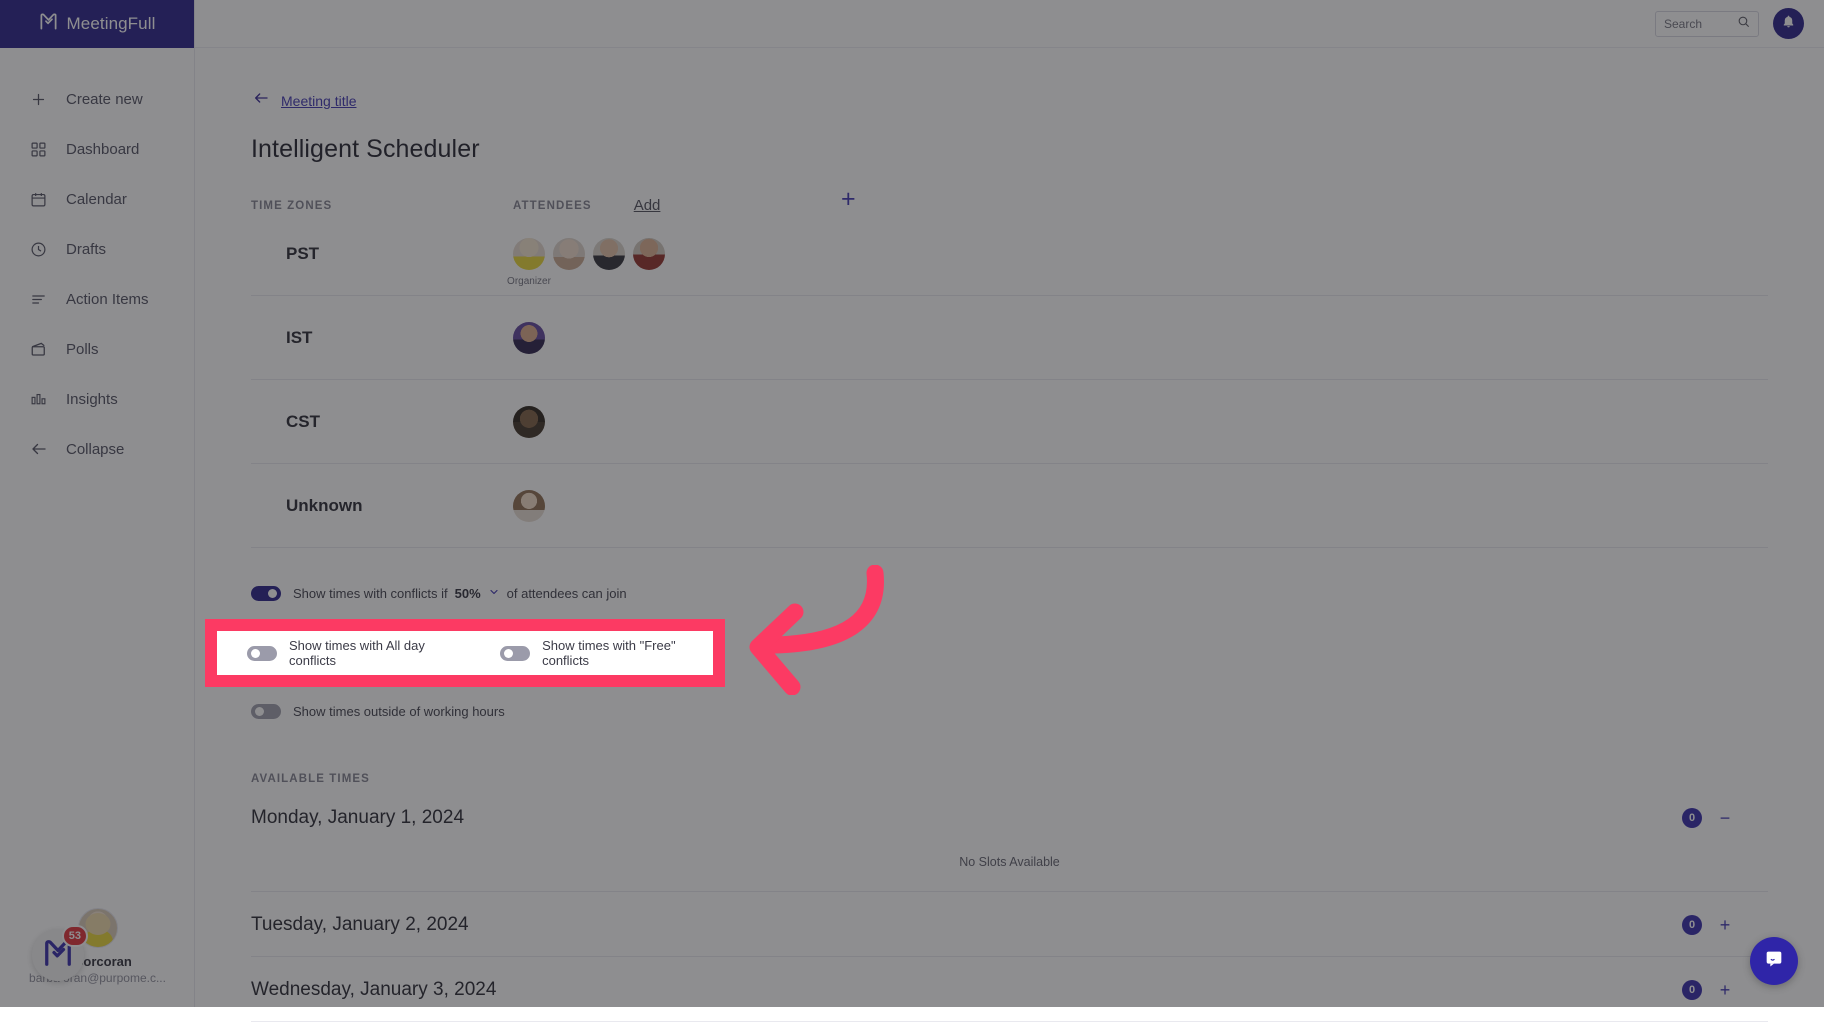 This screenshot has height=1022, width=1824. I want to click on bell-icon, so click(1788, 24).